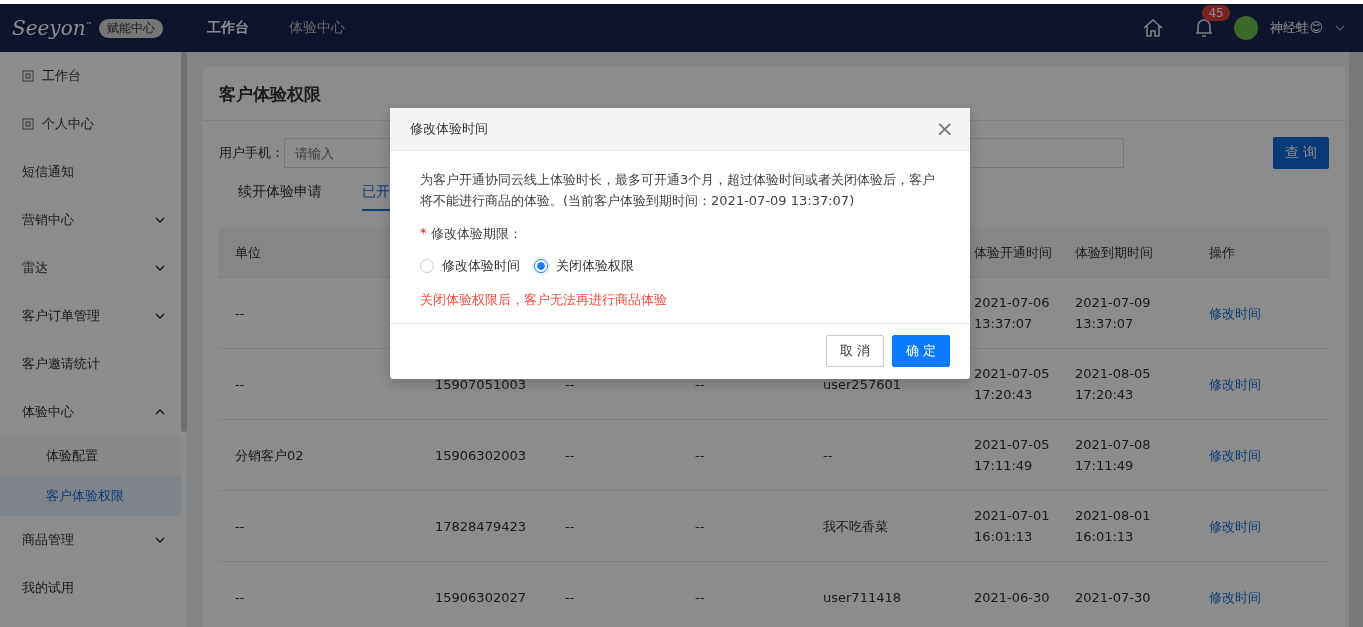  I want to click on table-cell-text: 2021-08-01 16:01:13, so click(1113, 526).